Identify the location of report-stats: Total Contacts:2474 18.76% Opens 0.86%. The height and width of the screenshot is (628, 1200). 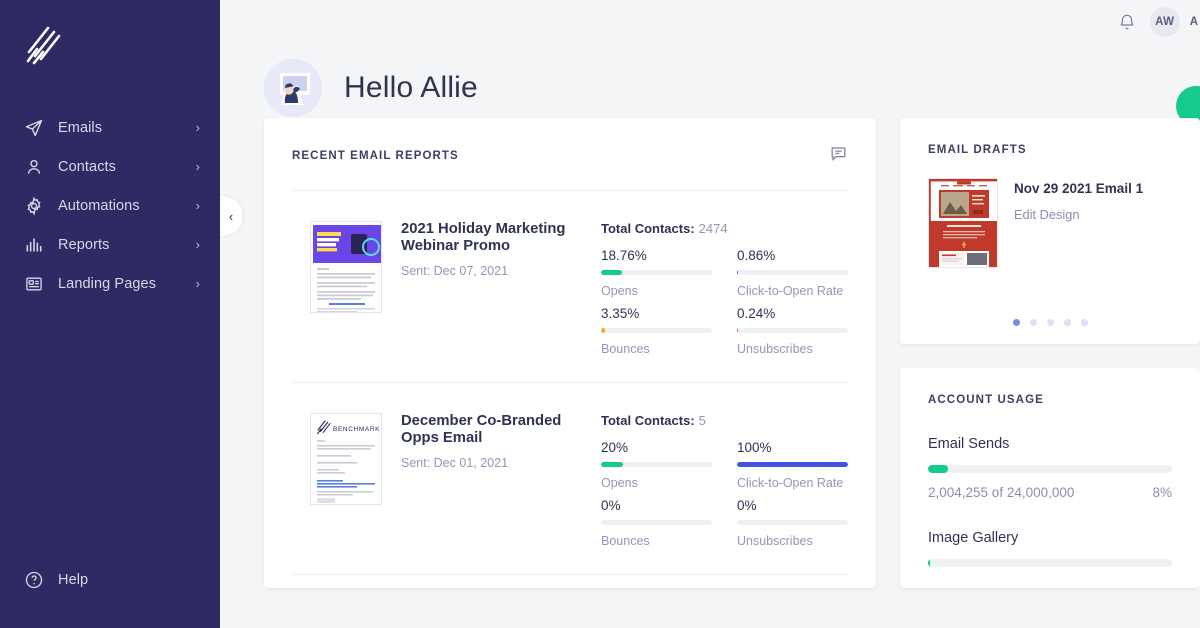
(724, 288).